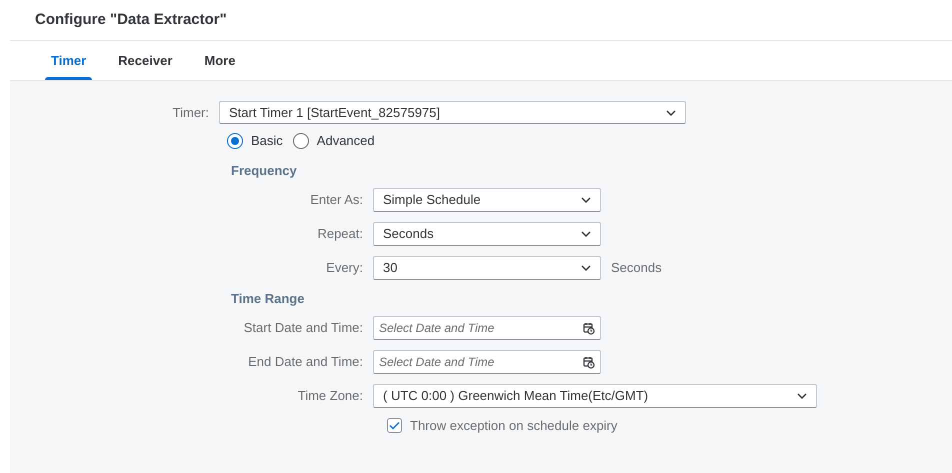 The height and width of the screenshot is (473, 952). I want to click on check-icon, so click(394, 425).